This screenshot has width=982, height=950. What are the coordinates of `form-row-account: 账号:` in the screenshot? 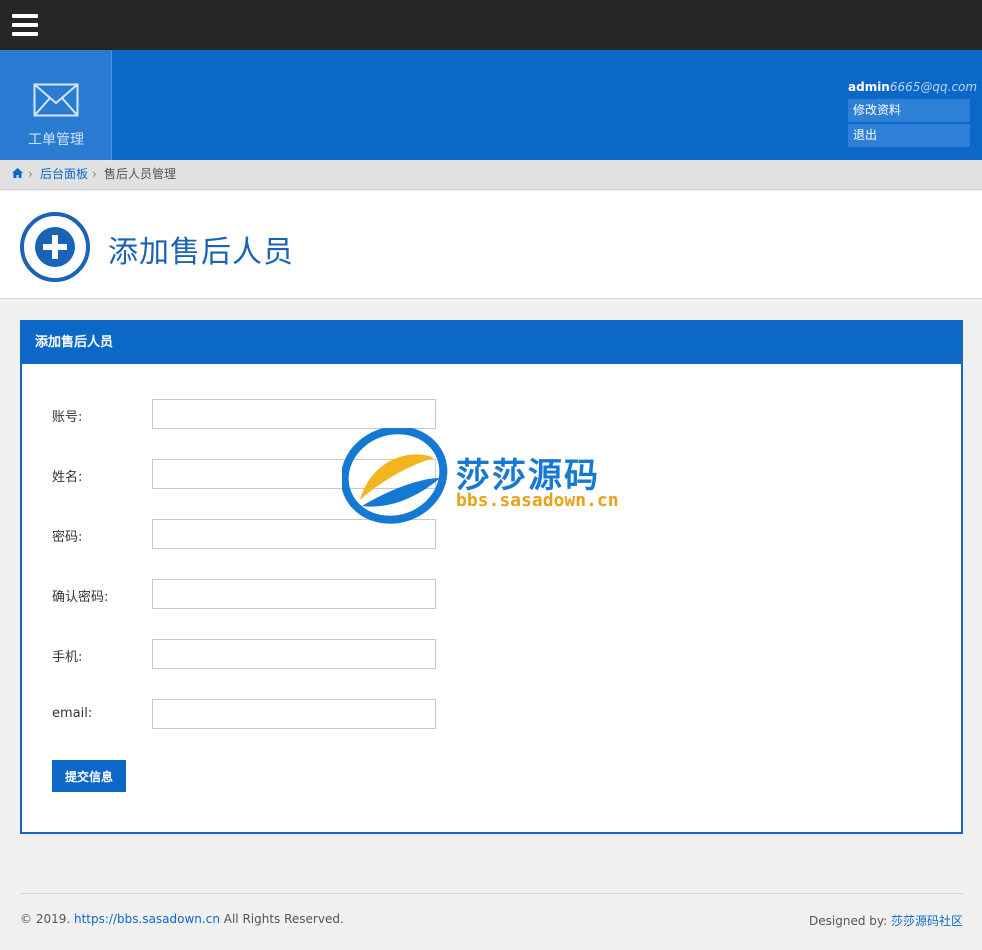 It's located at (262, 414).